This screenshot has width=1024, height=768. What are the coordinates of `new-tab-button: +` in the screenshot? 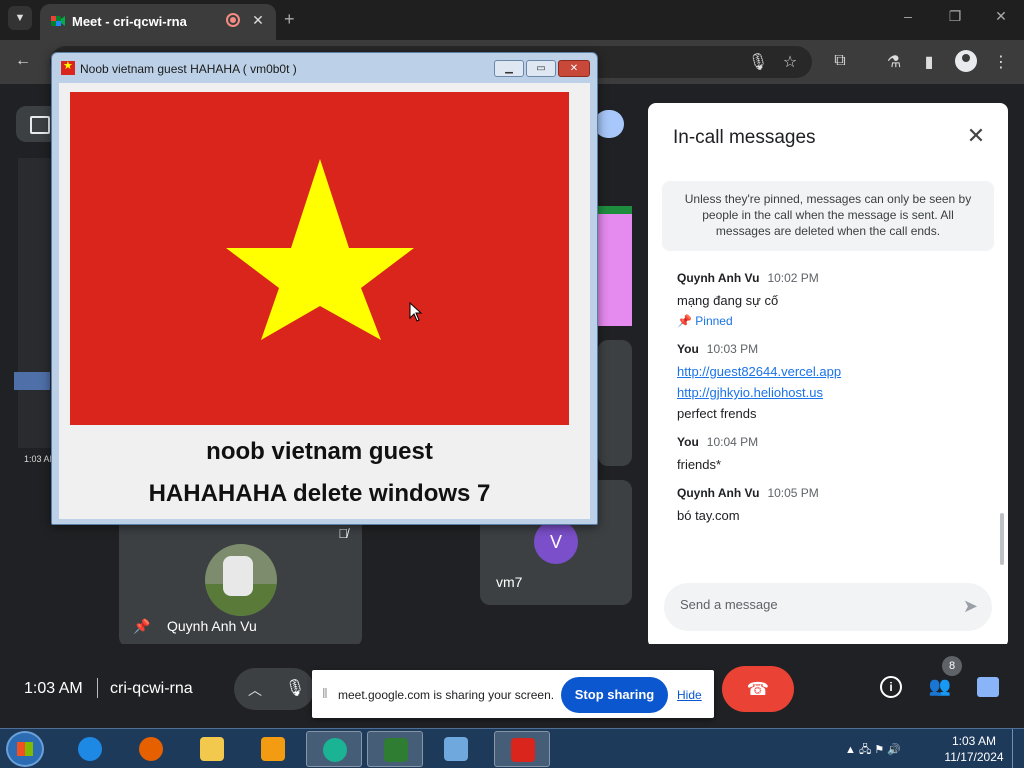 It's located at (289, 19).